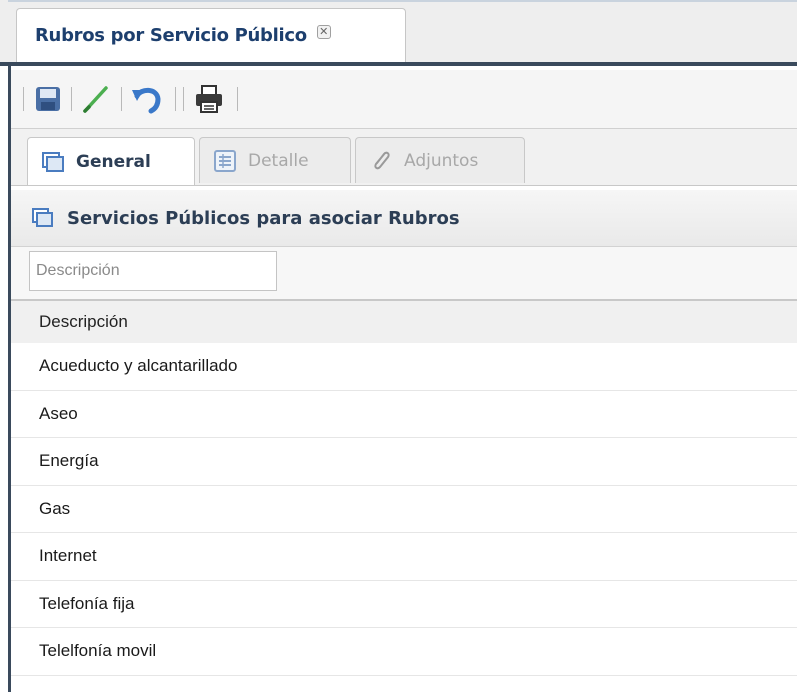 This screenshot has height=692, width=797. I want to click on undo-icon, so click(146, 100).